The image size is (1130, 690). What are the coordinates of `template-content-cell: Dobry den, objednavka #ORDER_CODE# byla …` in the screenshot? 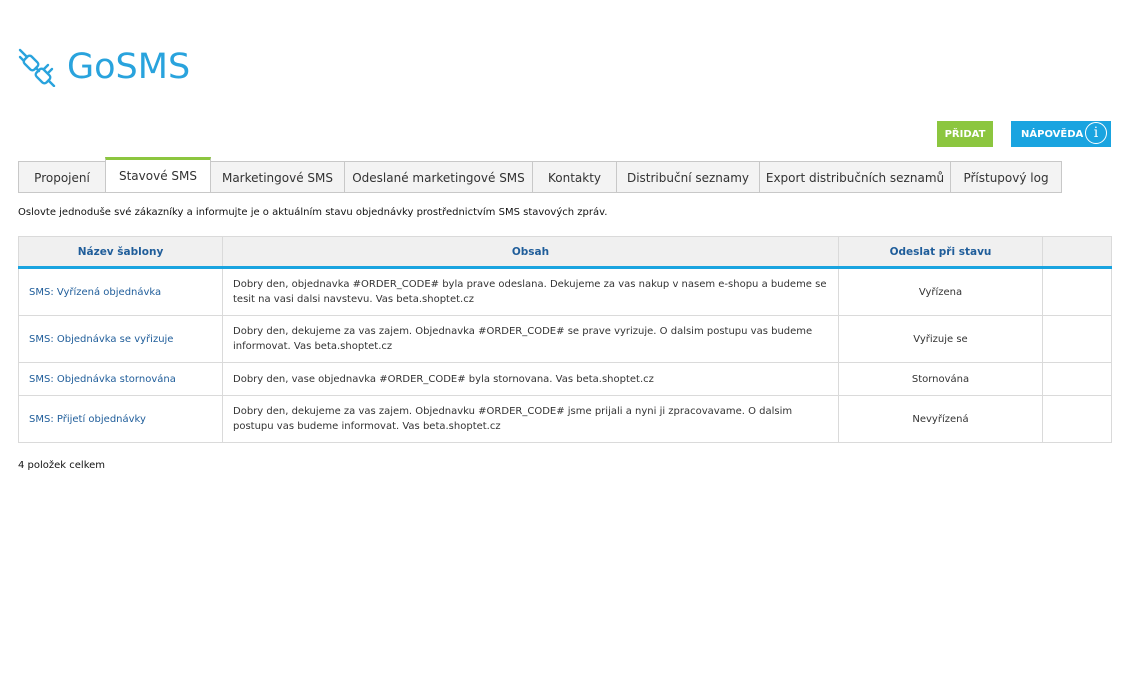 It's located at (530, 291).